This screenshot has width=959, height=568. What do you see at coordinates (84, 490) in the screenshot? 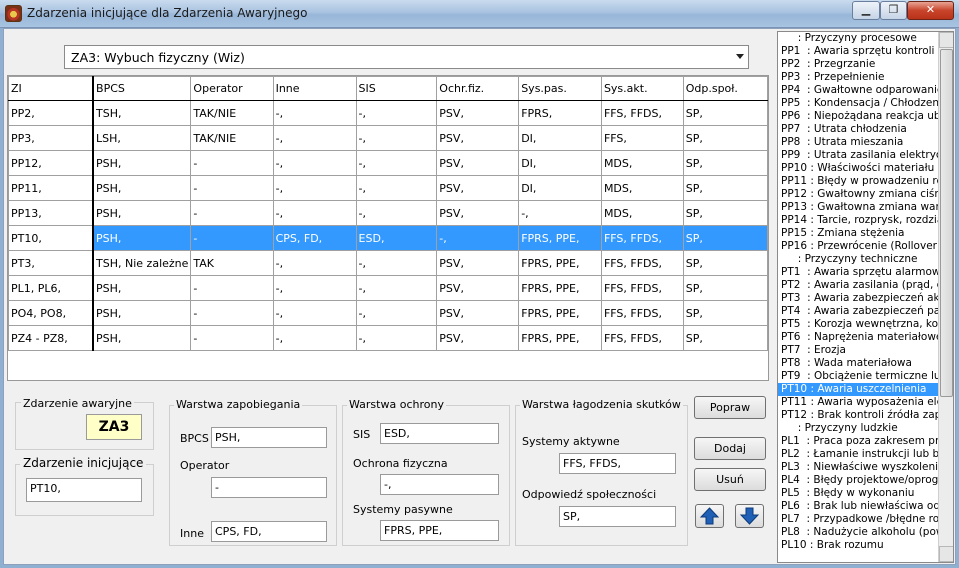
I see `initiating-value-field: PT10,` at bounding box center [84, 490].